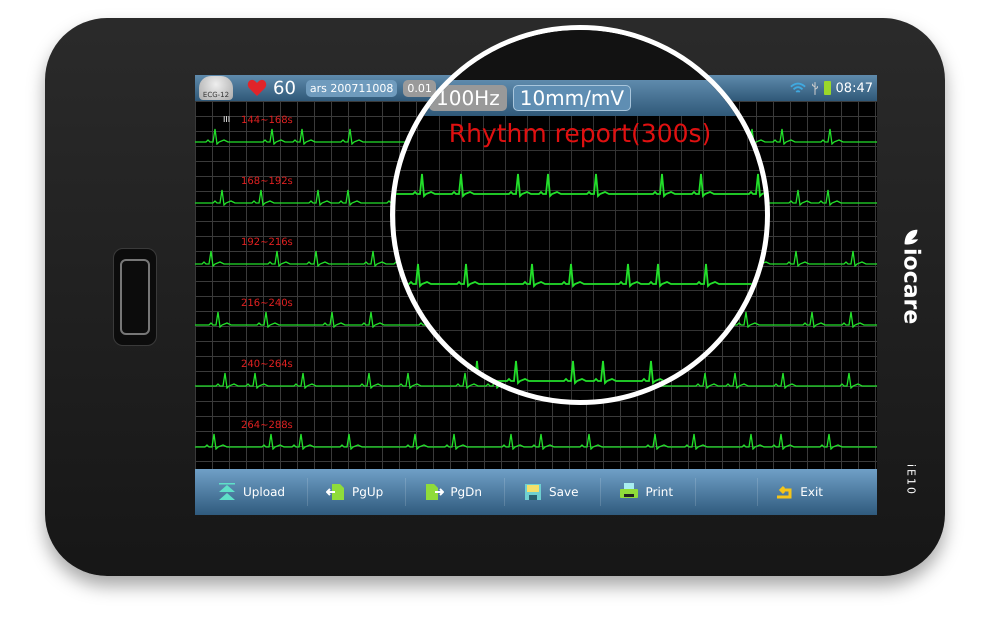 The width and height of the screenshot is (988, 620). Describe the element at coordinates (267, 181) in the screenshot. I see `time-range-label: 168~192s` at that location.